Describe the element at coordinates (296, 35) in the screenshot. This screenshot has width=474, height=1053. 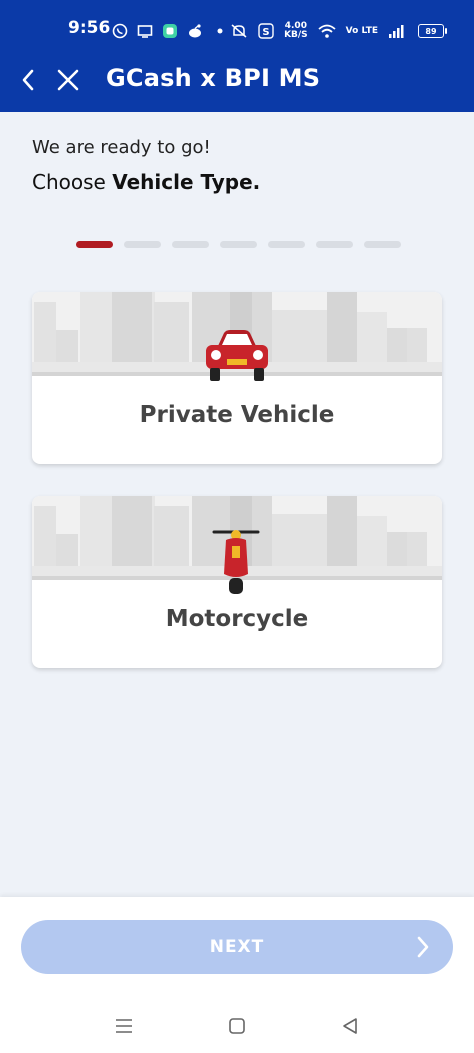
I see `speed-unit: KB/S` at that location.